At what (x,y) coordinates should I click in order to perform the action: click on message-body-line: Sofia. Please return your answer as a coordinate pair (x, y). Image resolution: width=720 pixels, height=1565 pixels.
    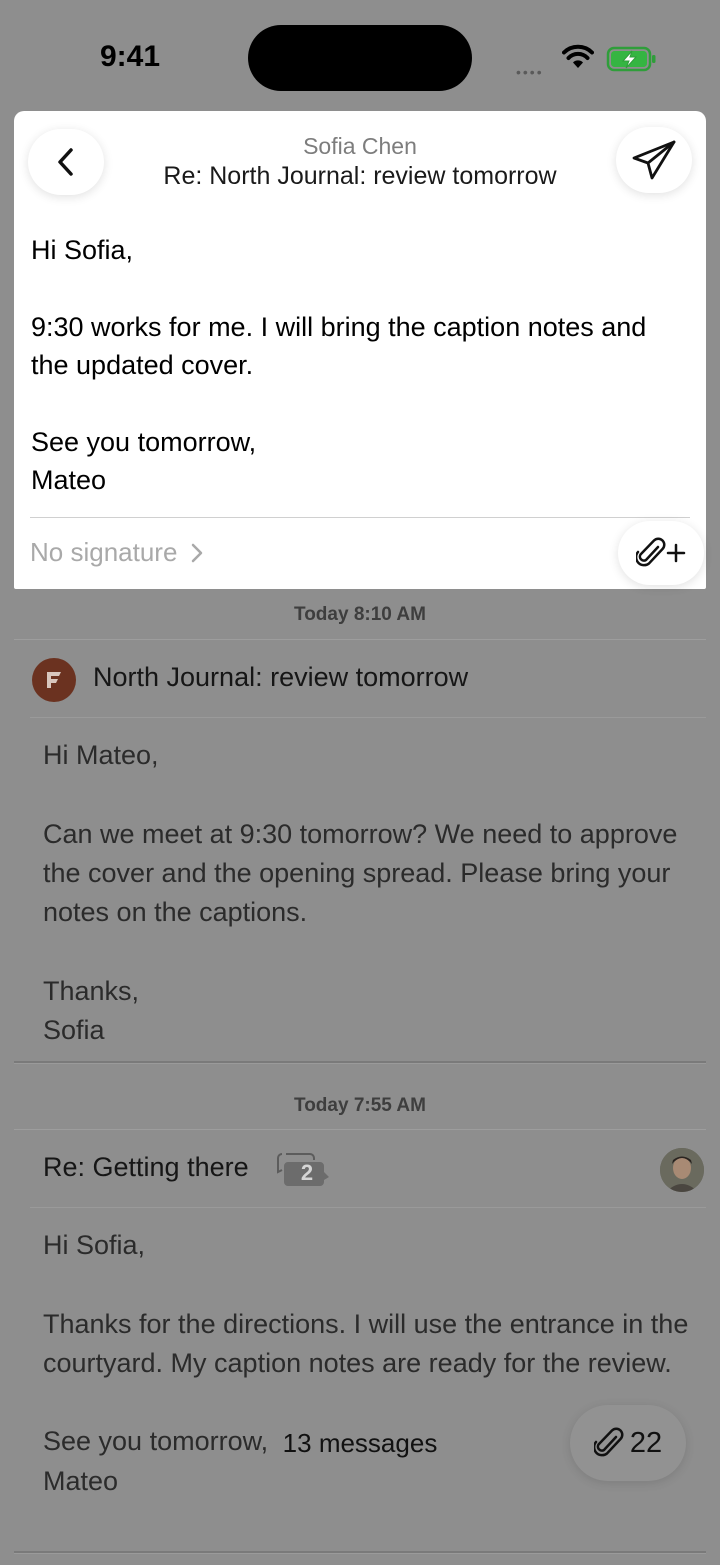
    Looking at the image, I should click on (74, 1030).